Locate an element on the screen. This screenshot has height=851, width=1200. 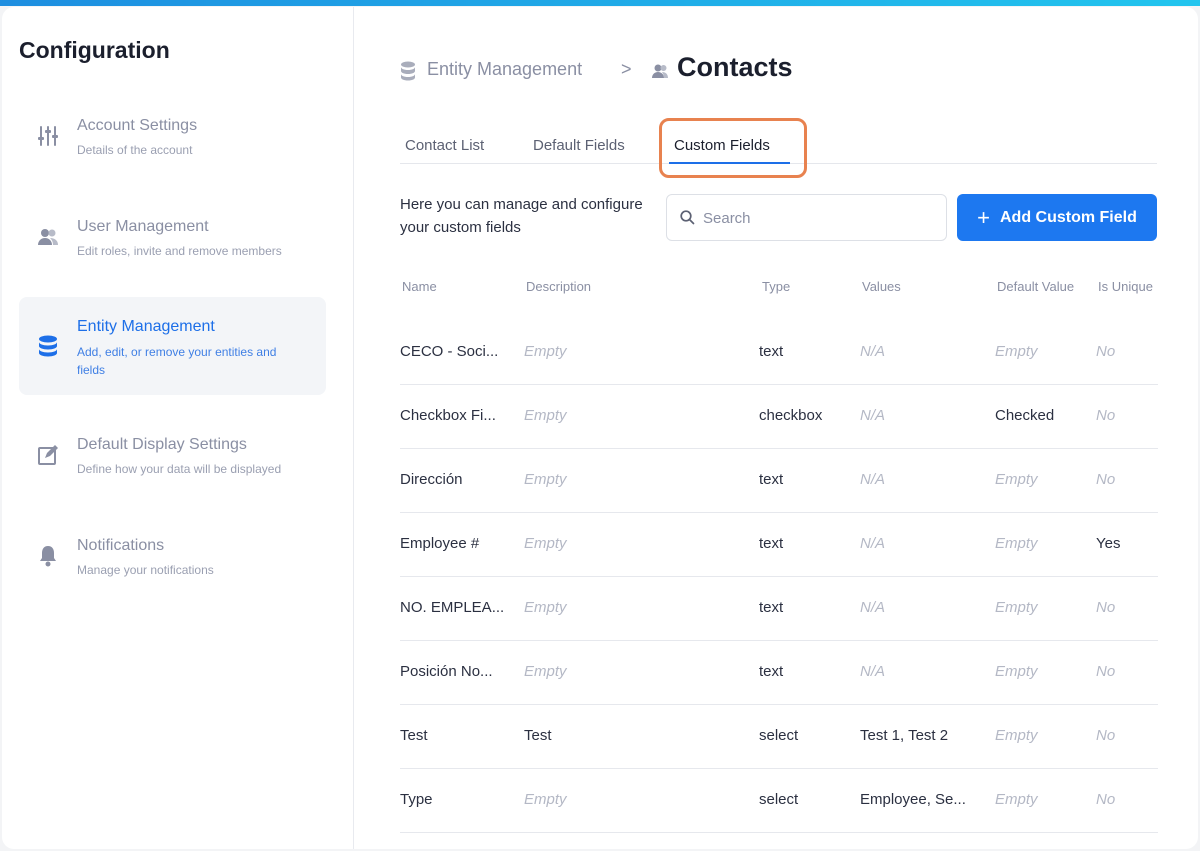
tab-default-fields: Default Fields is located at coordinates (579, 145).